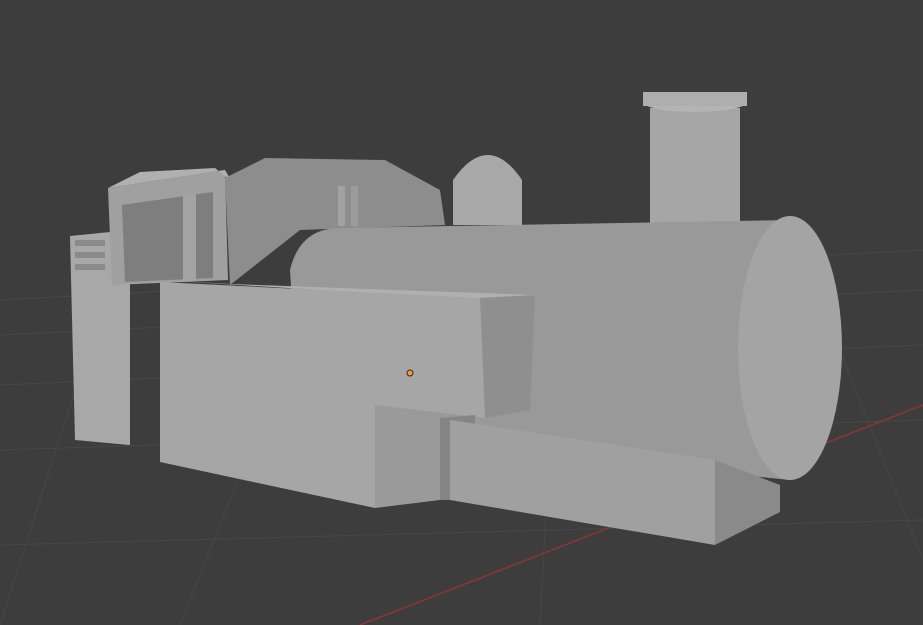 This screenshot has height=625, width=923. Describe the element at coordinates (189, 238) in the screenshot. I see `cab-pillar` at that location.